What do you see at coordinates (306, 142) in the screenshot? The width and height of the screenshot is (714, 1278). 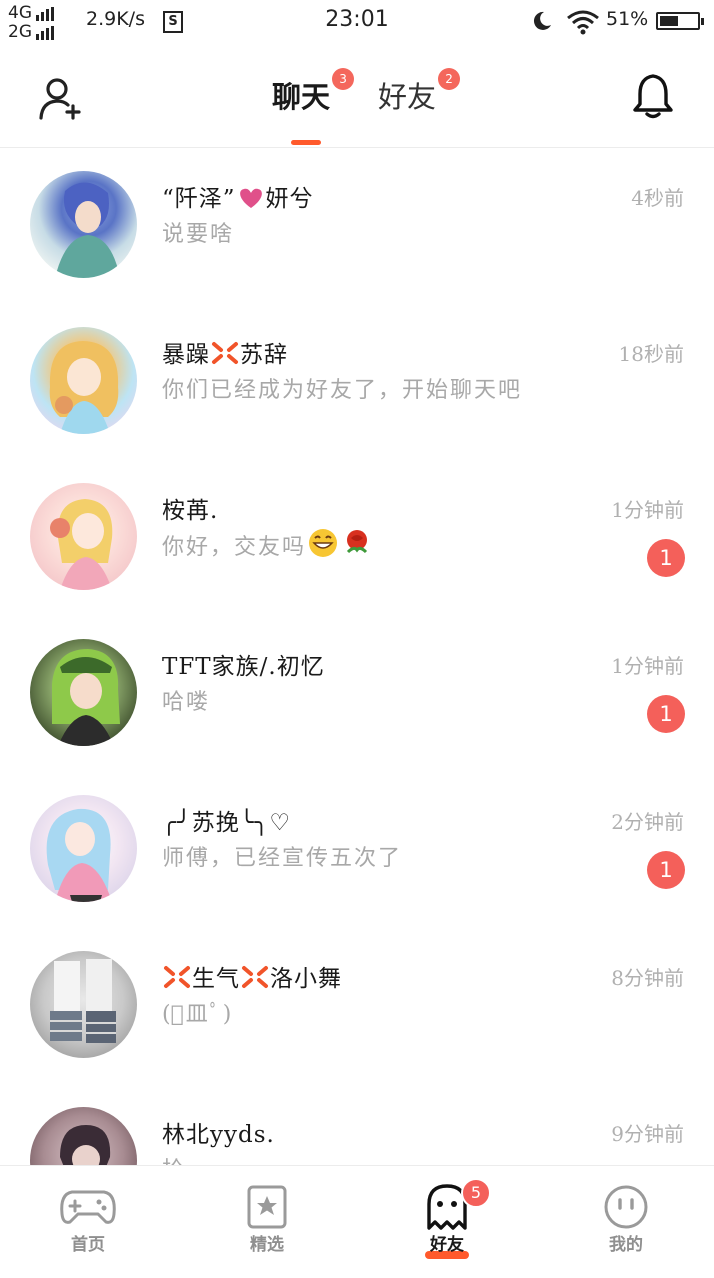 I see `active-tab-indicator` at bounding box center [306, 142].